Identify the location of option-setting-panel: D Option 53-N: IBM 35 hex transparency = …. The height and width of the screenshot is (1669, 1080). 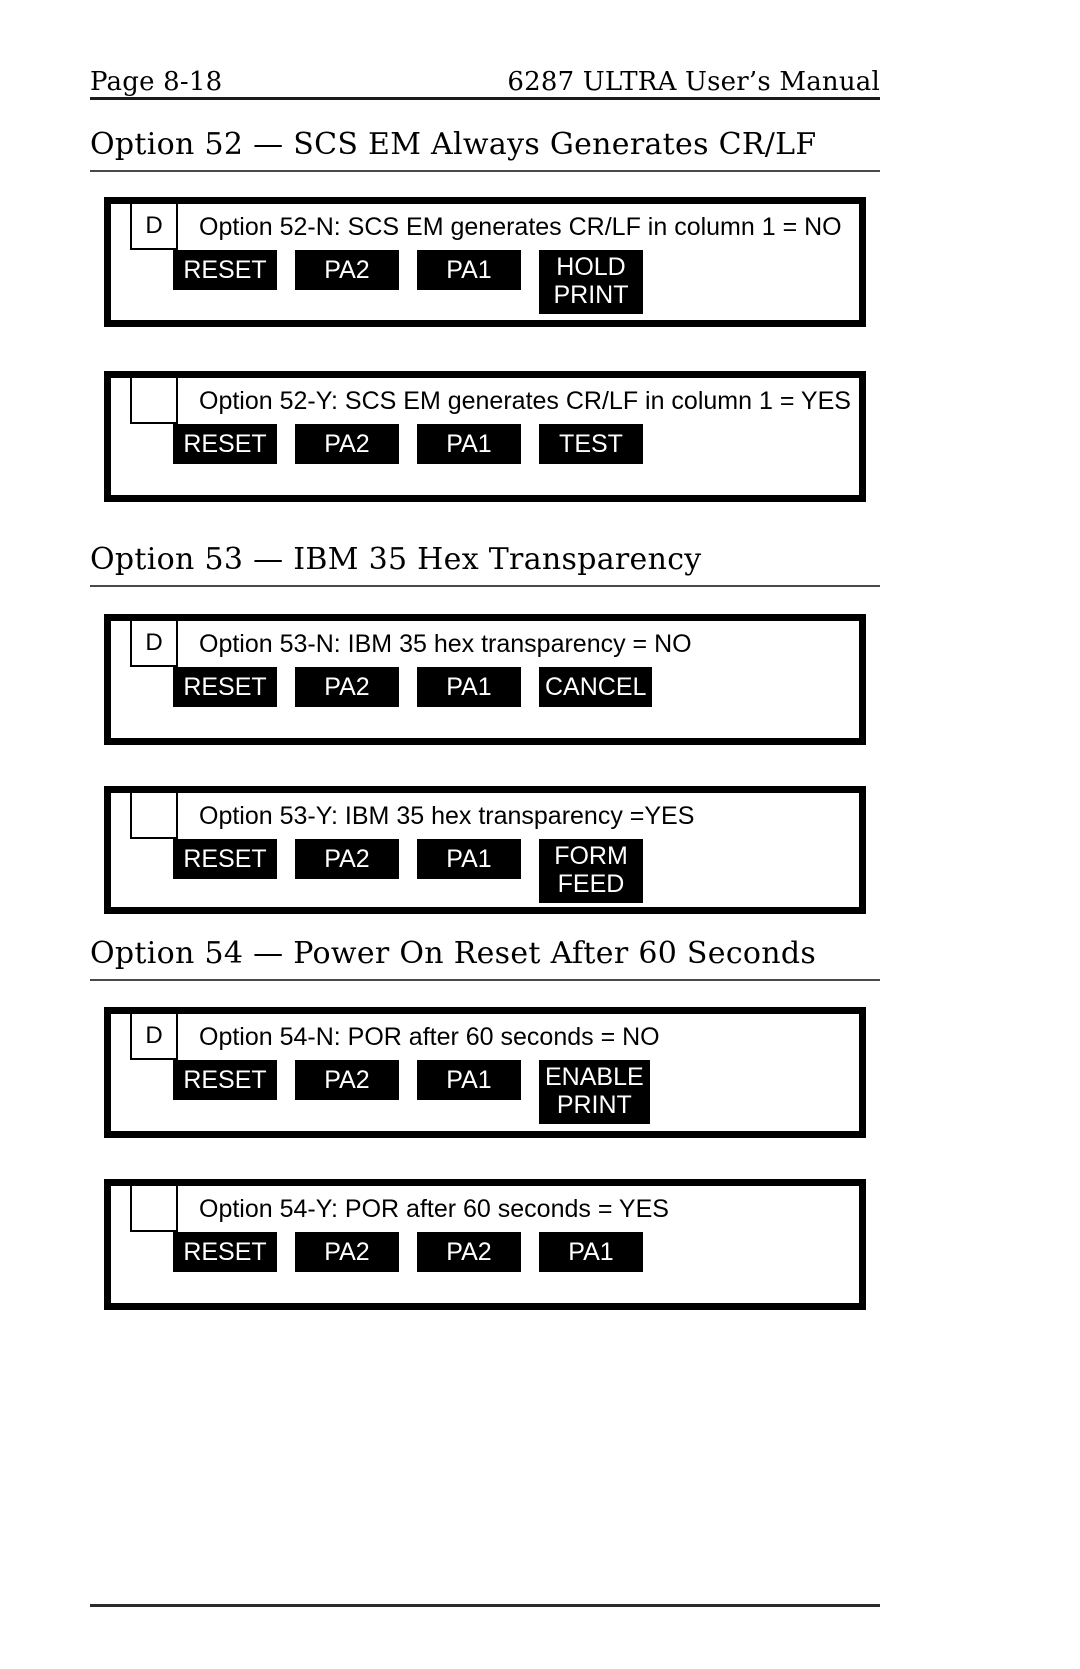
(485, 679).